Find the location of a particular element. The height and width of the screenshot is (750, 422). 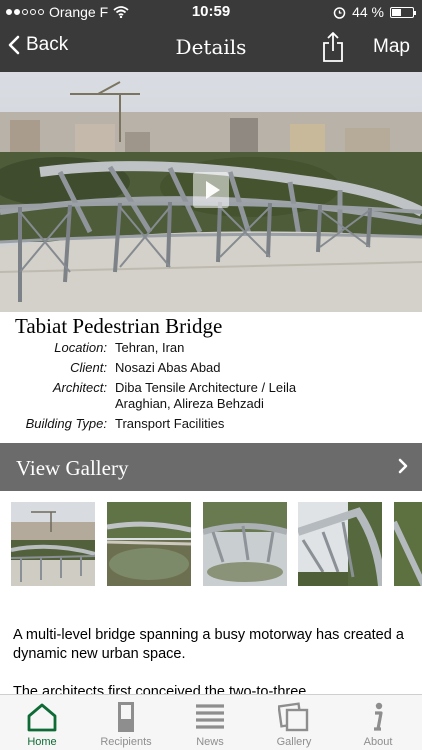

tab-news: News is located at coordinates (210, 722).